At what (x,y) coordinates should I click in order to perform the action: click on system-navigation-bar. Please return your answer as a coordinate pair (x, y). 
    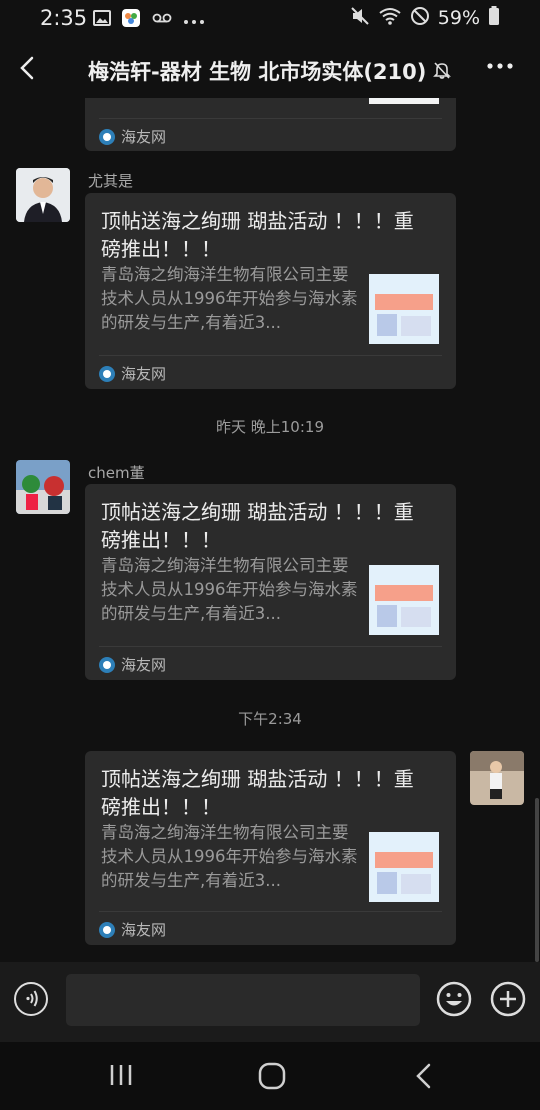
    Looking at the image, I should click on (270, 1076).